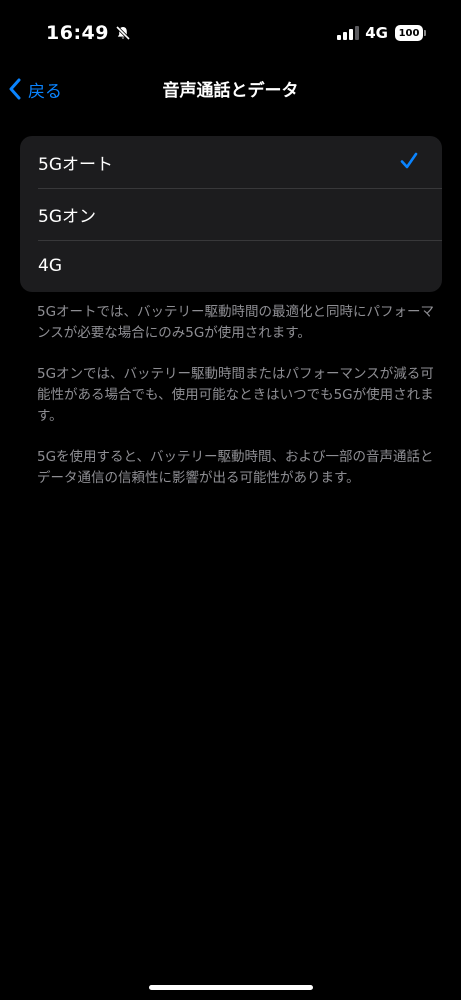  I want to click on status-time-group: 16:49, so click(88, 33).